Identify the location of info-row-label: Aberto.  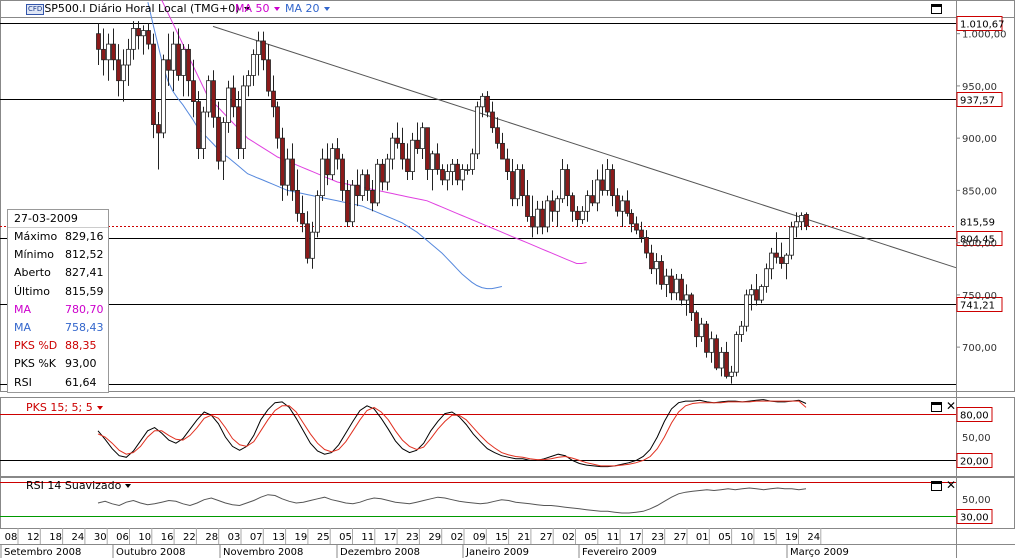
(32, 273).